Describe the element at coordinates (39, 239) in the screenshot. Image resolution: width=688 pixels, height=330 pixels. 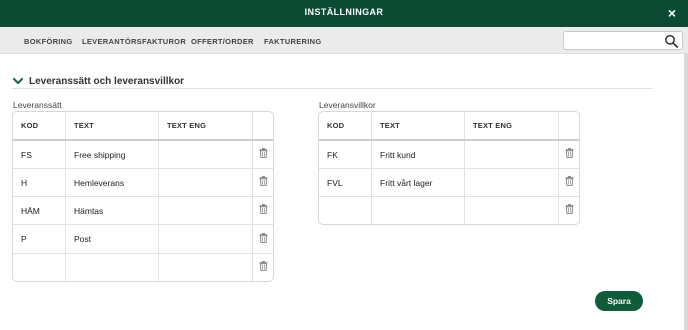
I see `kod-cell: P` at that location.